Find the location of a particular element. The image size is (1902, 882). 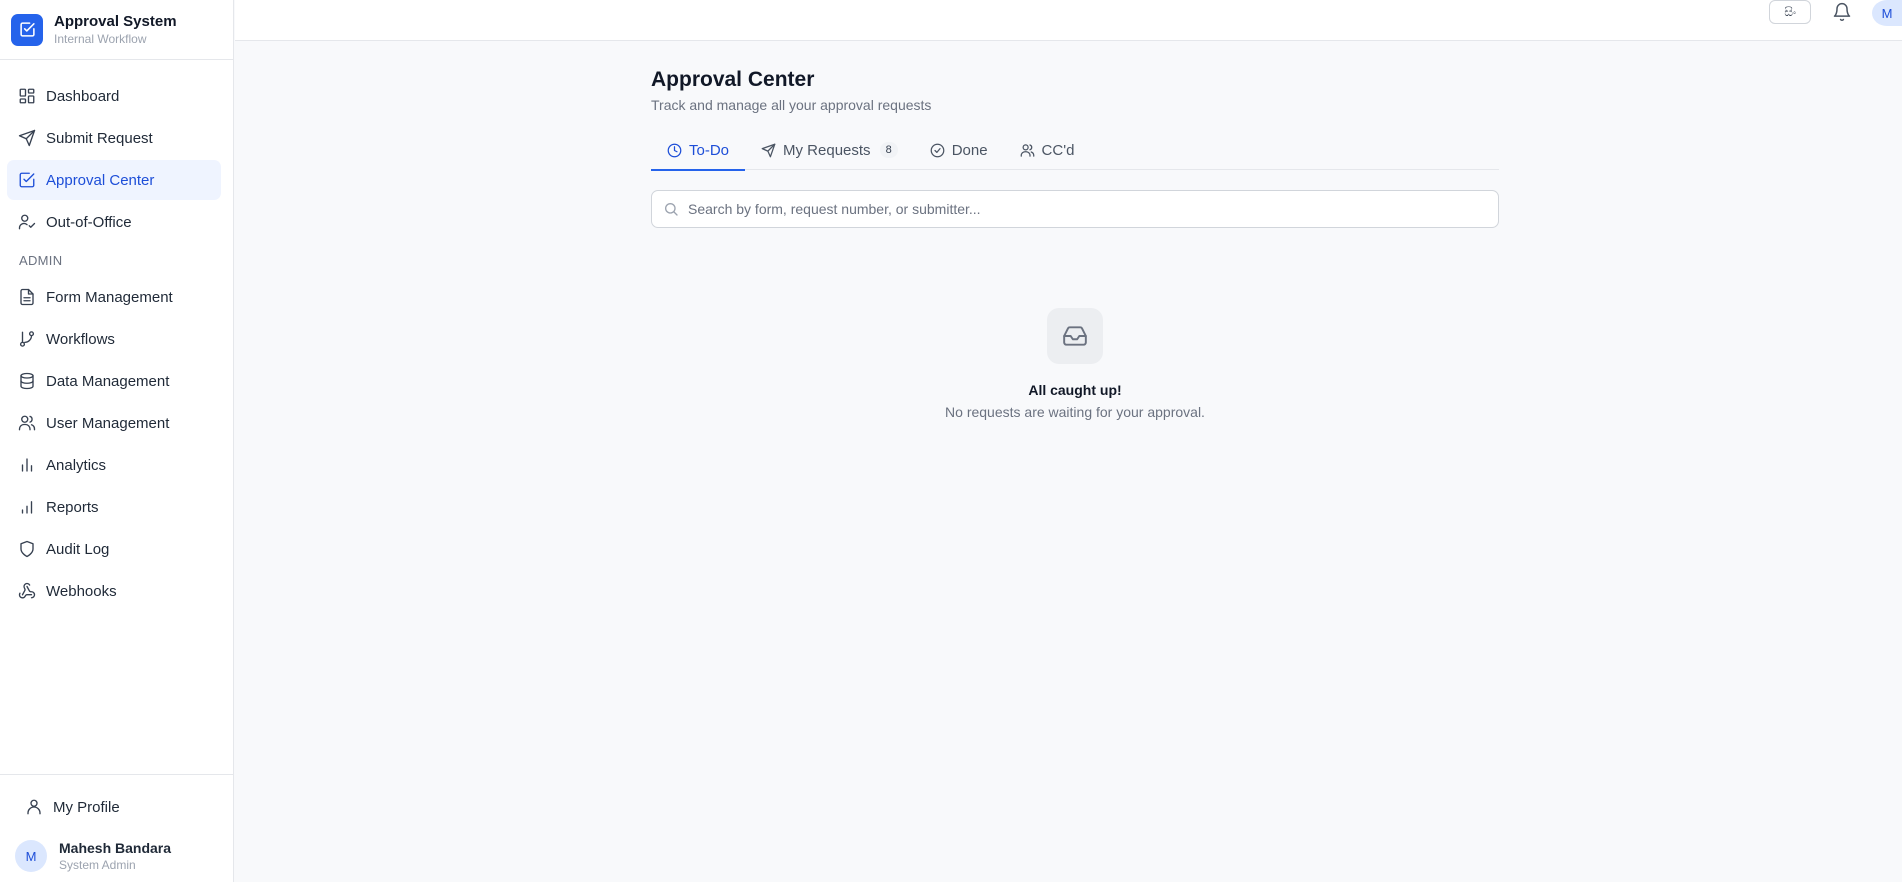

brand-title: Approval System is located at coordinates (115, 21).